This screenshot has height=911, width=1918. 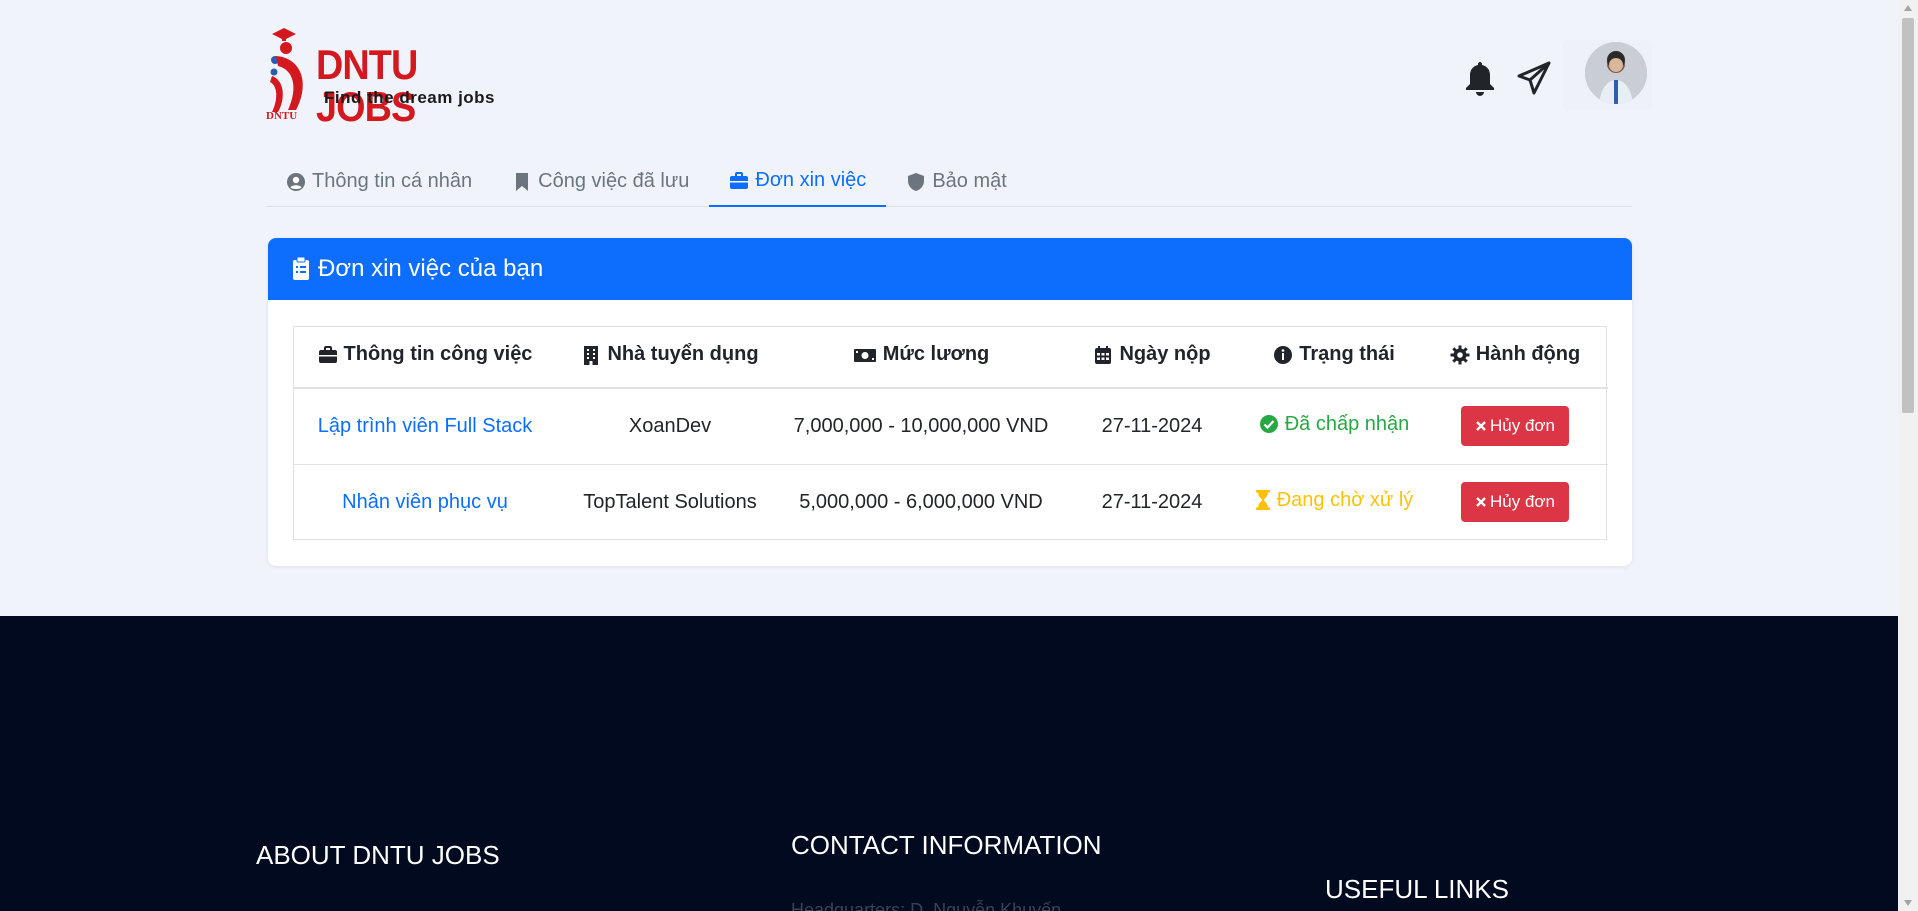 What do you see at coordinates (1152, 358) in the screenshot?
I see `column-header: Ngày nộp` at bounding box center [1152, 358].